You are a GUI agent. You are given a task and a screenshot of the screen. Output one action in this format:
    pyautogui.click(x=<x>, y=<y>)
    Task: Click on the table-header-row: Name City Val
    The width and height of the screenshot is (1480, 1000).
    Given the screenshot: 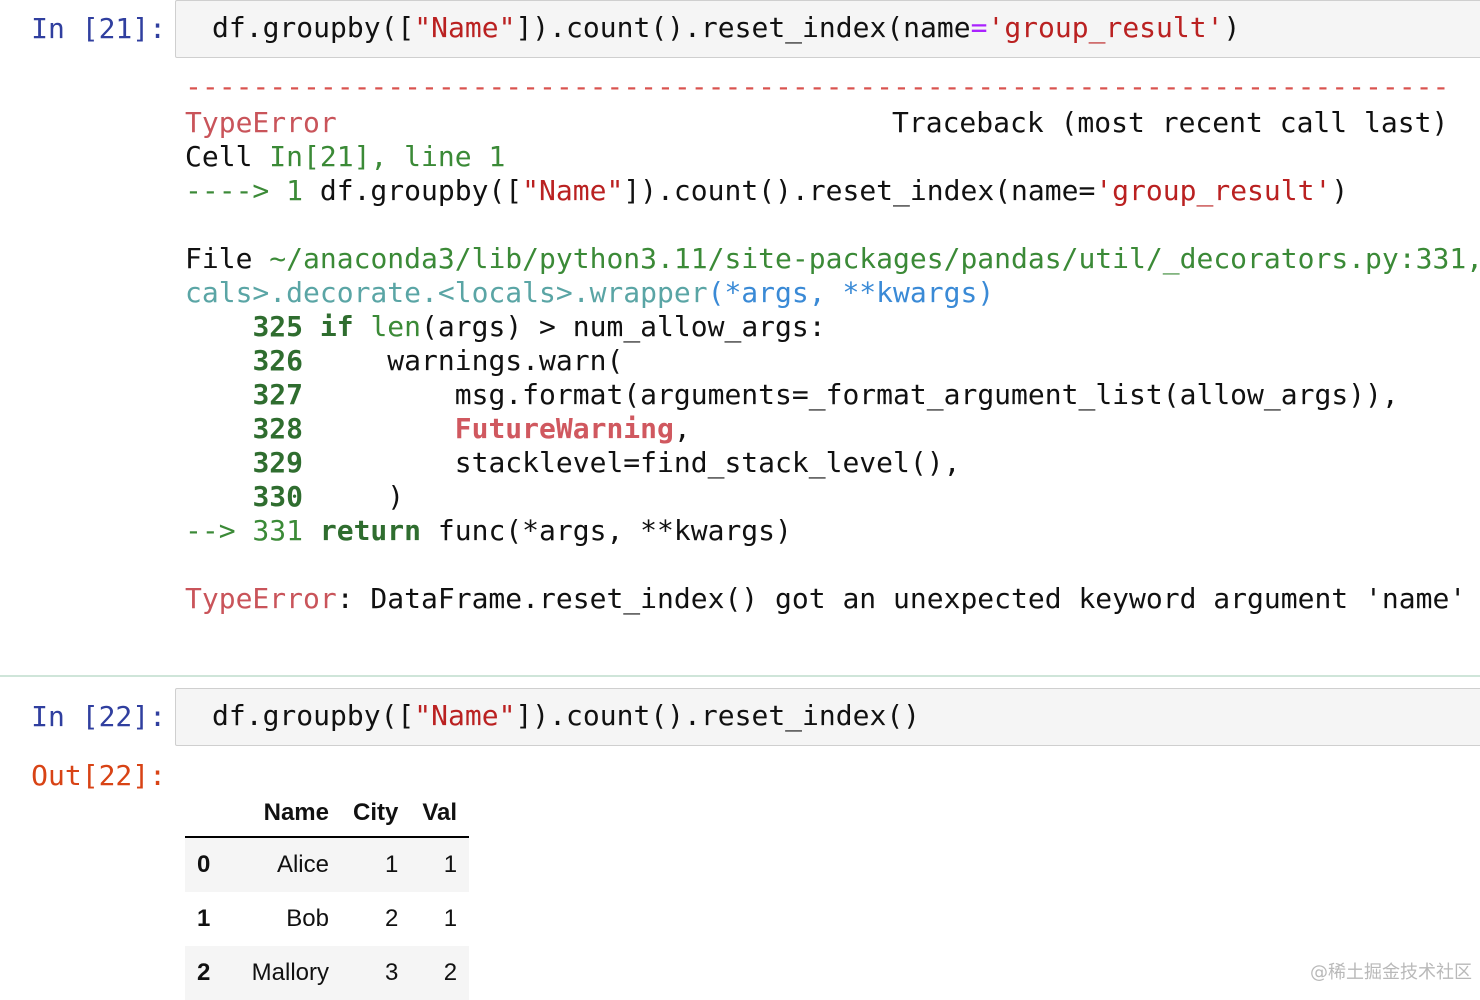 What is the action you would take?
    pyautogui.click(x=327, y=814)
    